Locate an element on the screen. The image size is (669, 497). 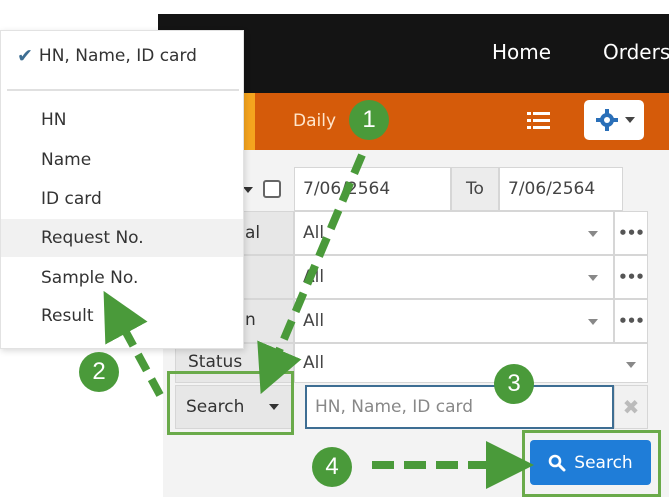
step-1-badge: 1 is located at coordinates (369, 120).